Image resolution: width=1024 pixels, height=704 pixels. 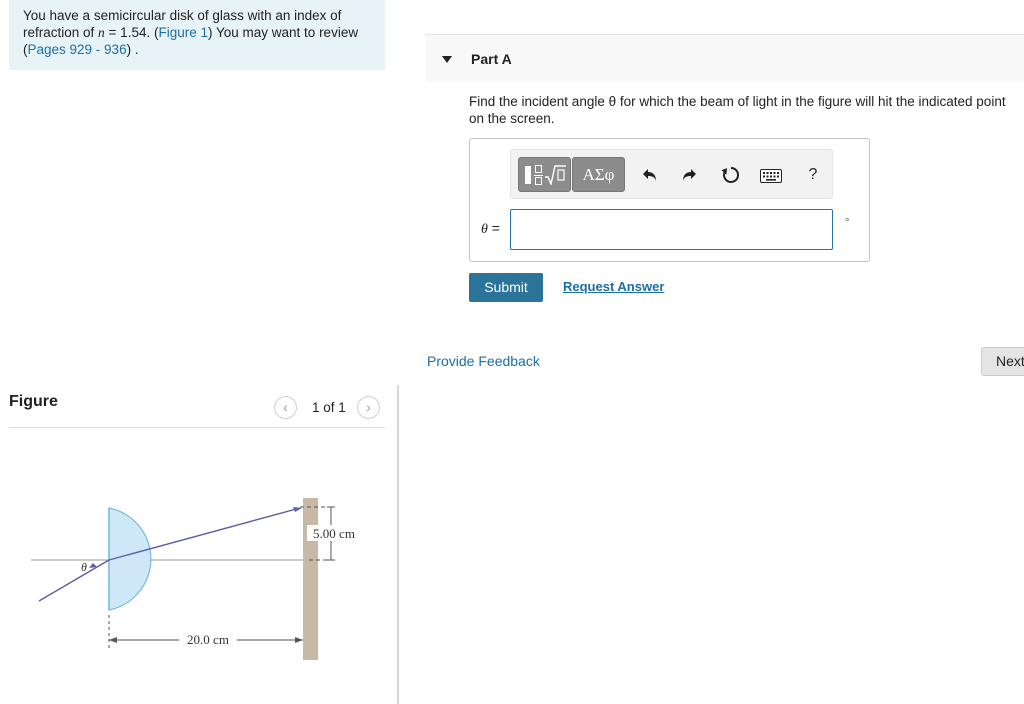 What do you see at coordinates (208, 639) in the screenshot?
I see `distance-label: 20.0 cm` at bounding box center [208, 639].